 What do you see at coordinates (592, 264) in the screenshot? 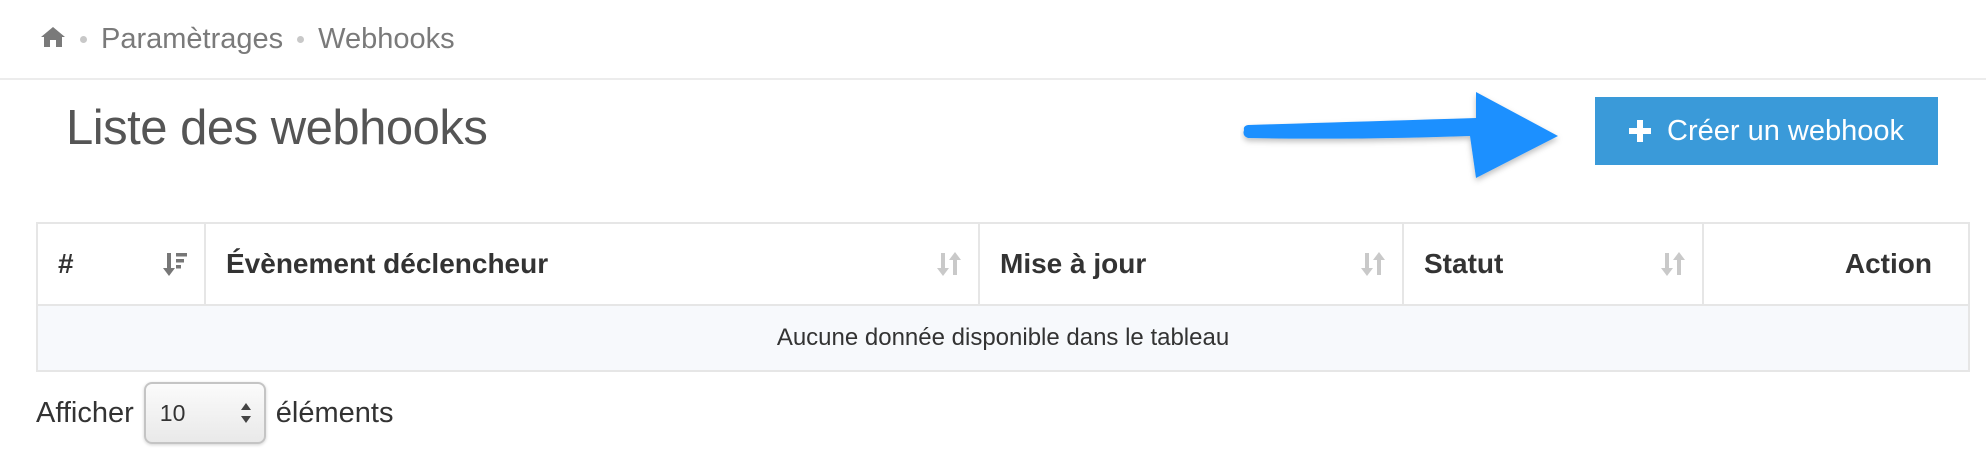
I see `column-header-event: Évènement déclencheur` at bounding box center [592, 264].